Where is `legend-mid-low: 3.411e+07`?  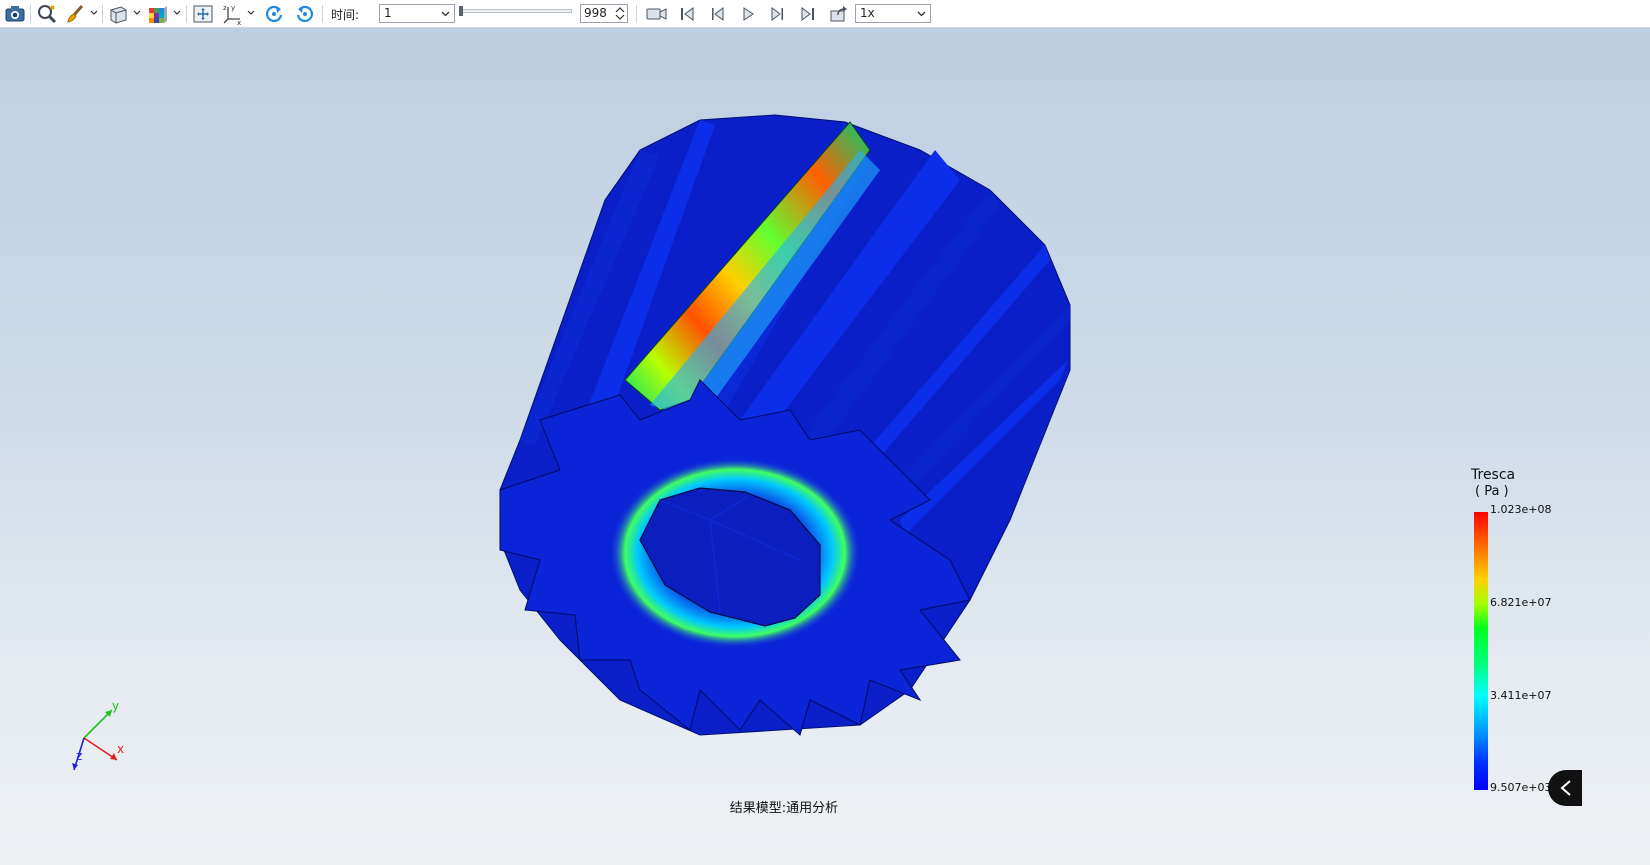
legend-mid-low: 3.411e+07 is located at coordinates (1521, 695).